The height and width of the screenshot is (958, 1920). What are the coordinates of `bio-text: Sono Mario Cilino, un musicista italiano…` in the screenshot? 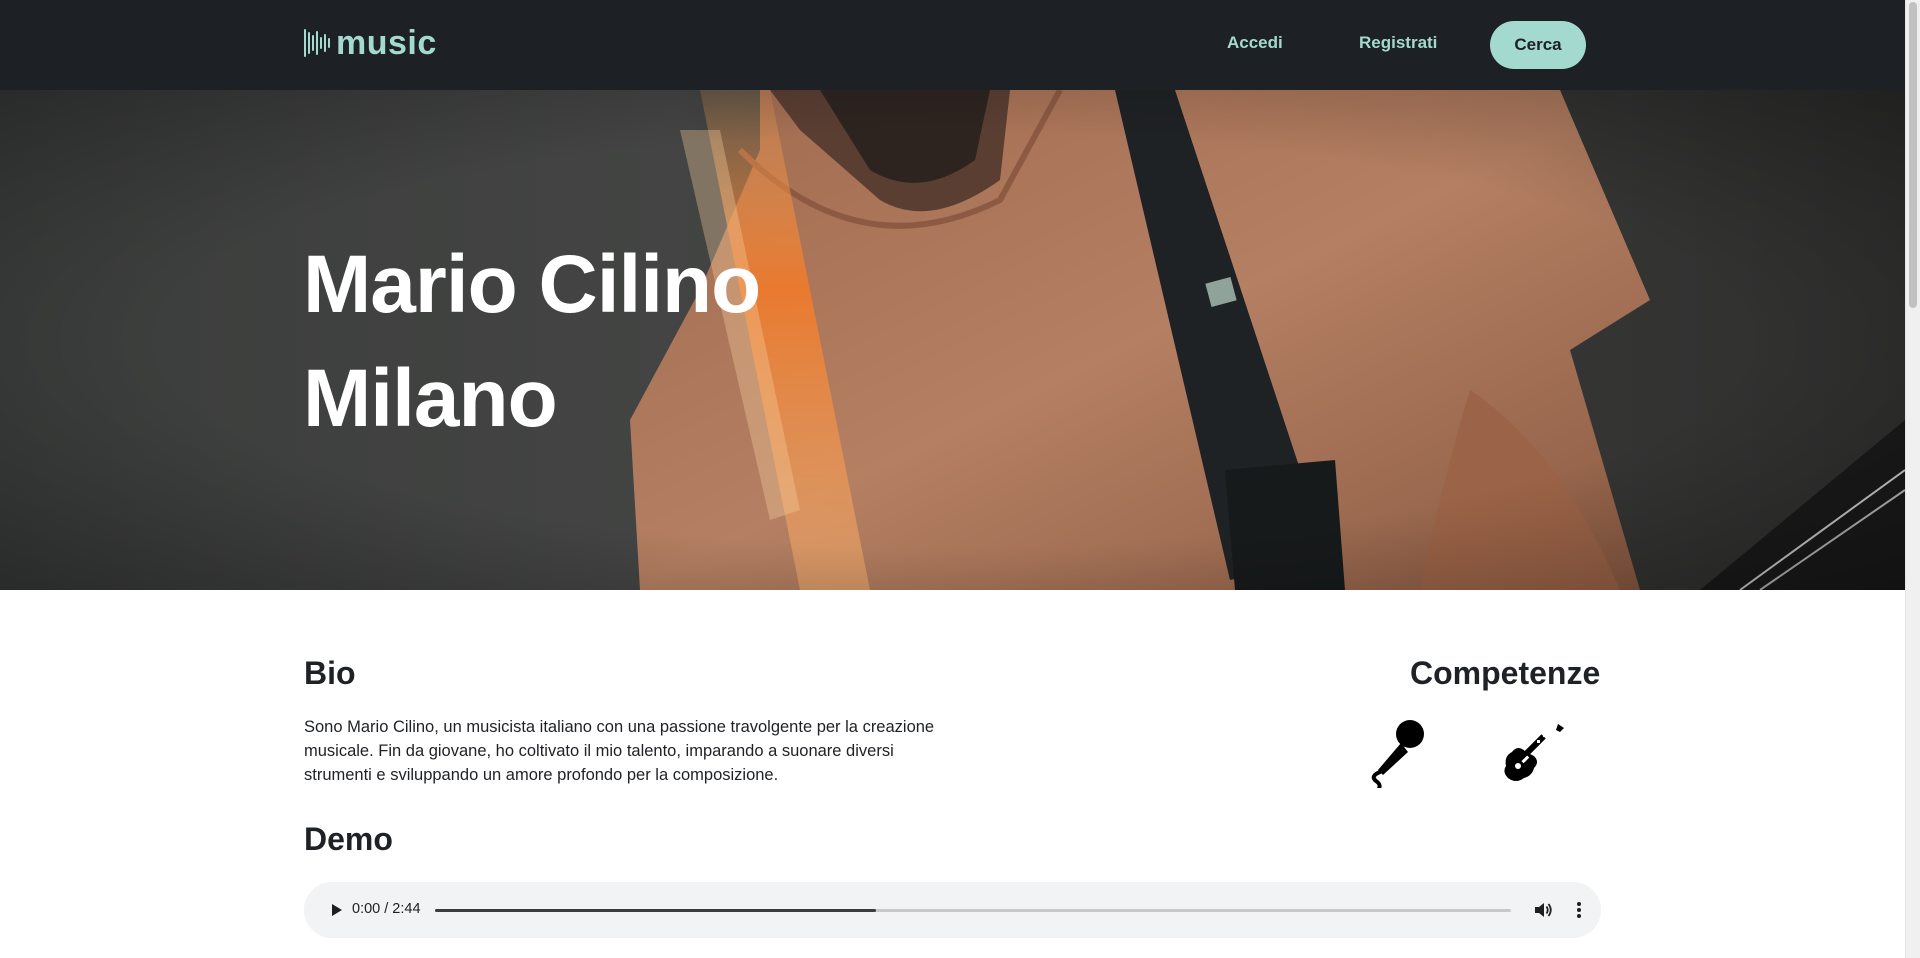 It's located at (619, 751).